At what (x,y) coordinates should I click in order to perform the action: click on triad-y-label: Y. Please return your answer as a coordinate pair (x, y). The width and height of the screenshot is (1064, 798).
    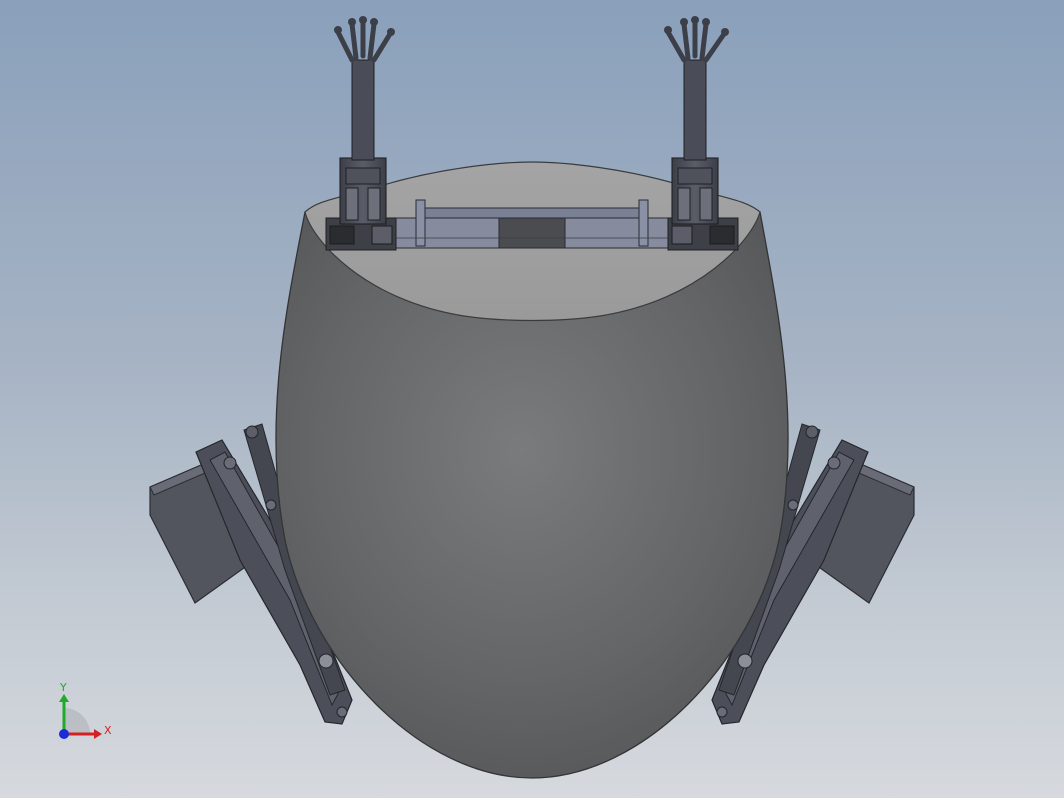
    Looking at the image, I should click on (63, 687).